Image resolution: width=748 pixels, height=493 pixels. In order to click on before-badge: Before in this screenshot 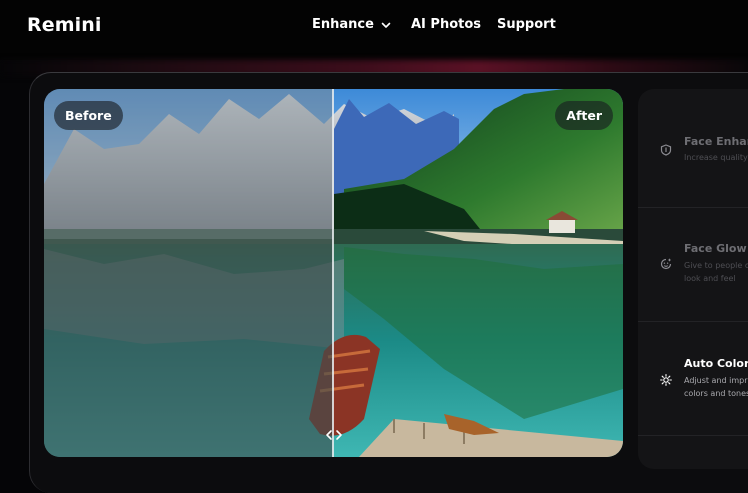, I will do `click(88, 115)`.